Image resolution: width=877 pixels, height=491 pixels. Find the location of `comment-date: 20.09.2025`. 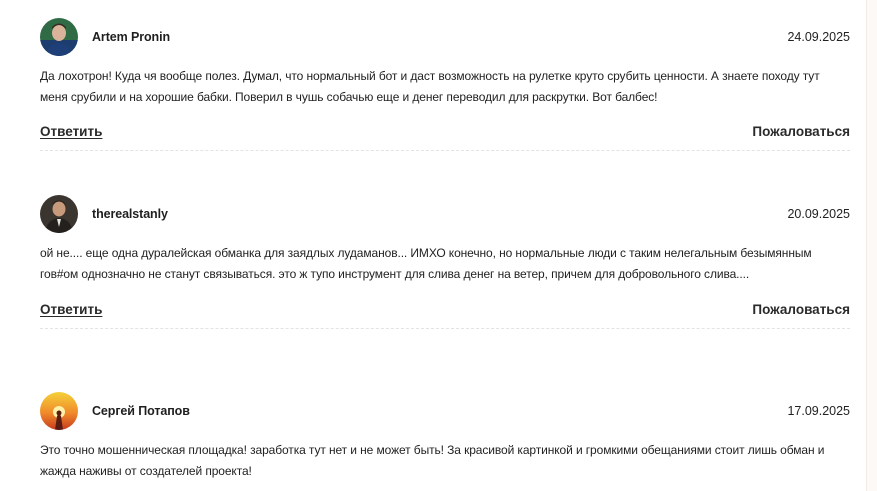

comment-date: 20.09.2025 is located at coordinates (818, 214).